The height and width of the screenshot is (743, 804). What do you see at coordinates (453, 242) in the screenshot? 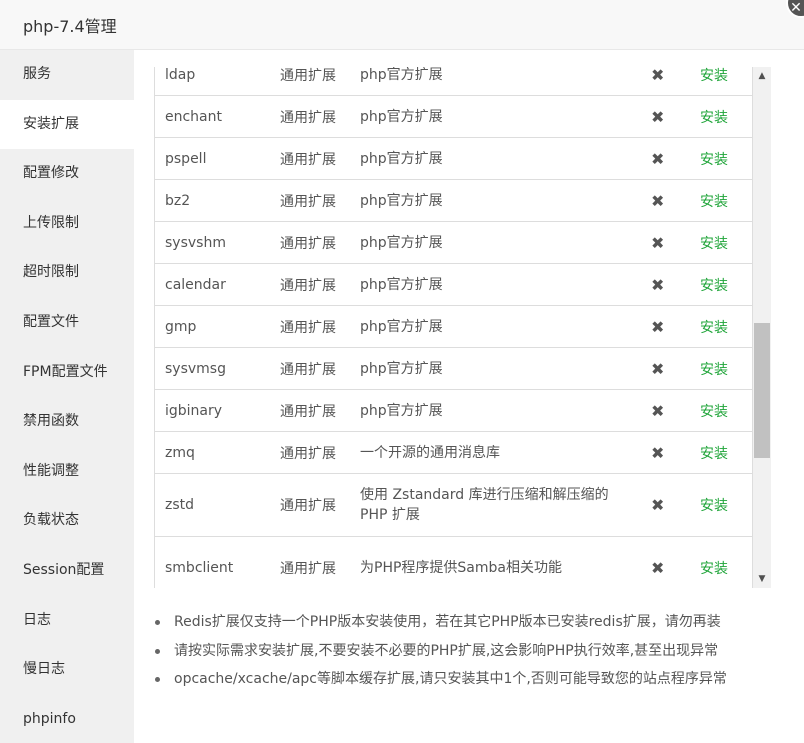
I see `table-row: sysvshm 通用扩展 php官方扩展 安装 ✖` at bounding box center [453, 242].